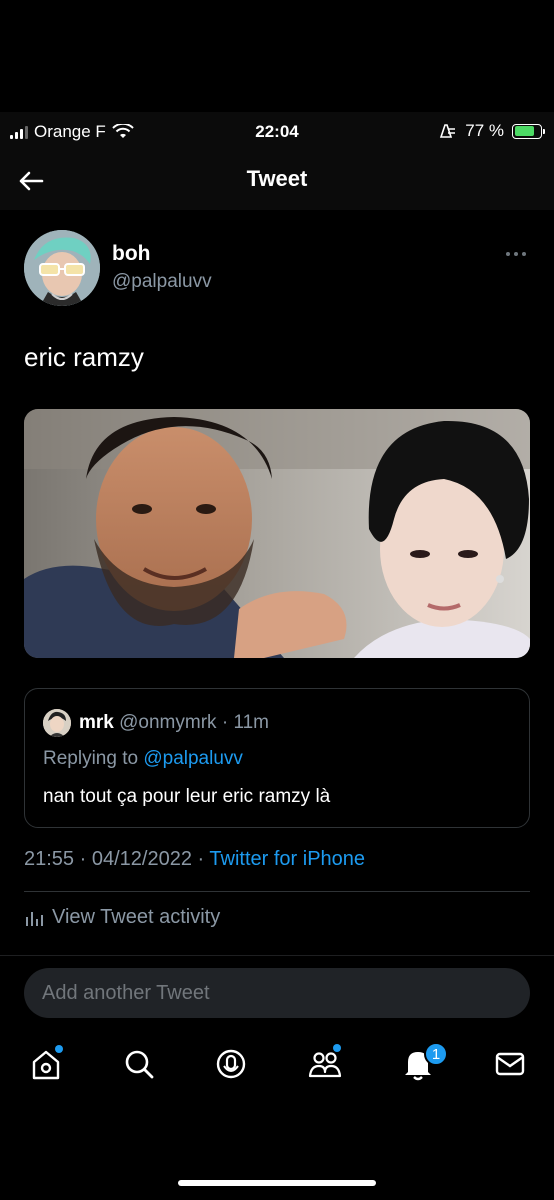  I want to click on home-unread-dot, so click(59, 1049).